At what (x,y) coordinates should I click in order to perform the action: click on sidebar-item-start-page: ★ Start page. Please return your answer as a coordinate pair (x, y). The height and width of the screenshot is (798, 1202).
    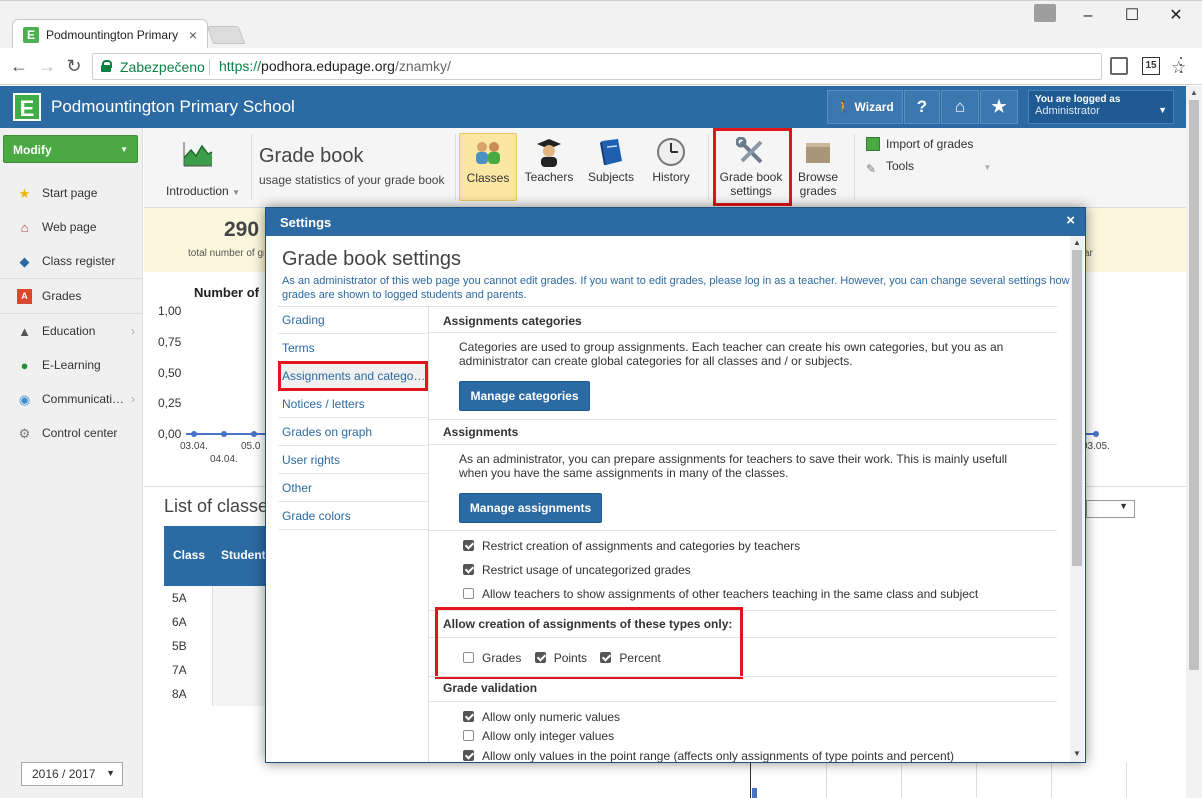
    Looking at the image, I should click on (71, 193).